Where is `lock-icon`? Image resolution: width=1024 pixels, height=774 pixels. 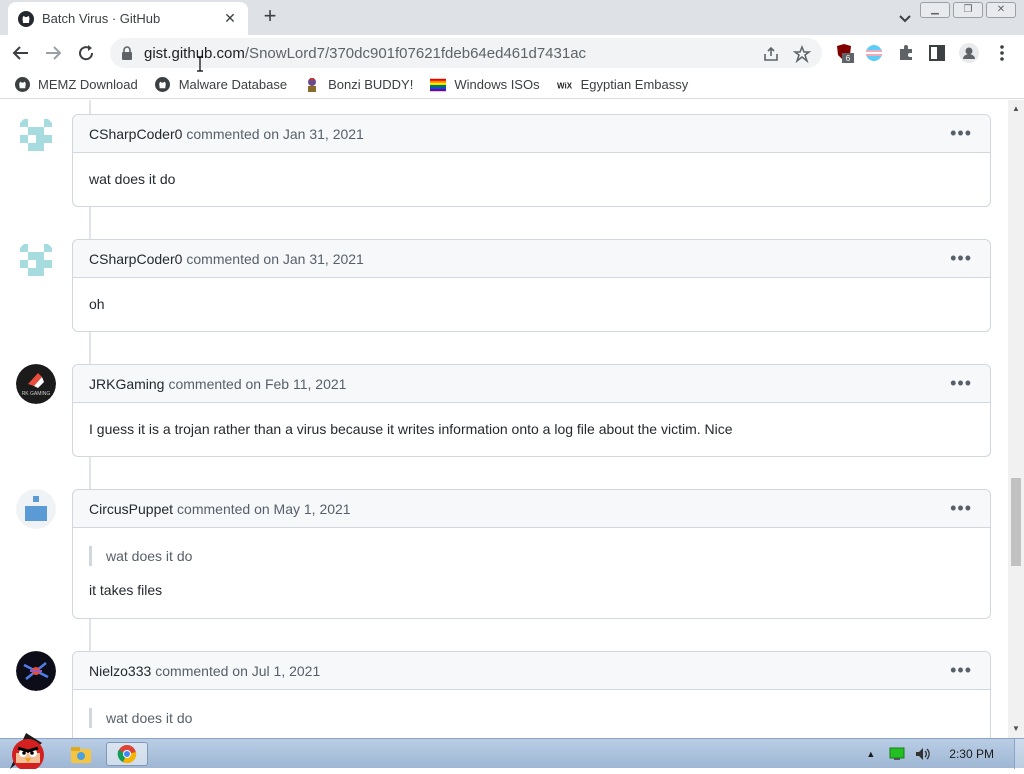
lock-icon is located at coordinates (127, 53).